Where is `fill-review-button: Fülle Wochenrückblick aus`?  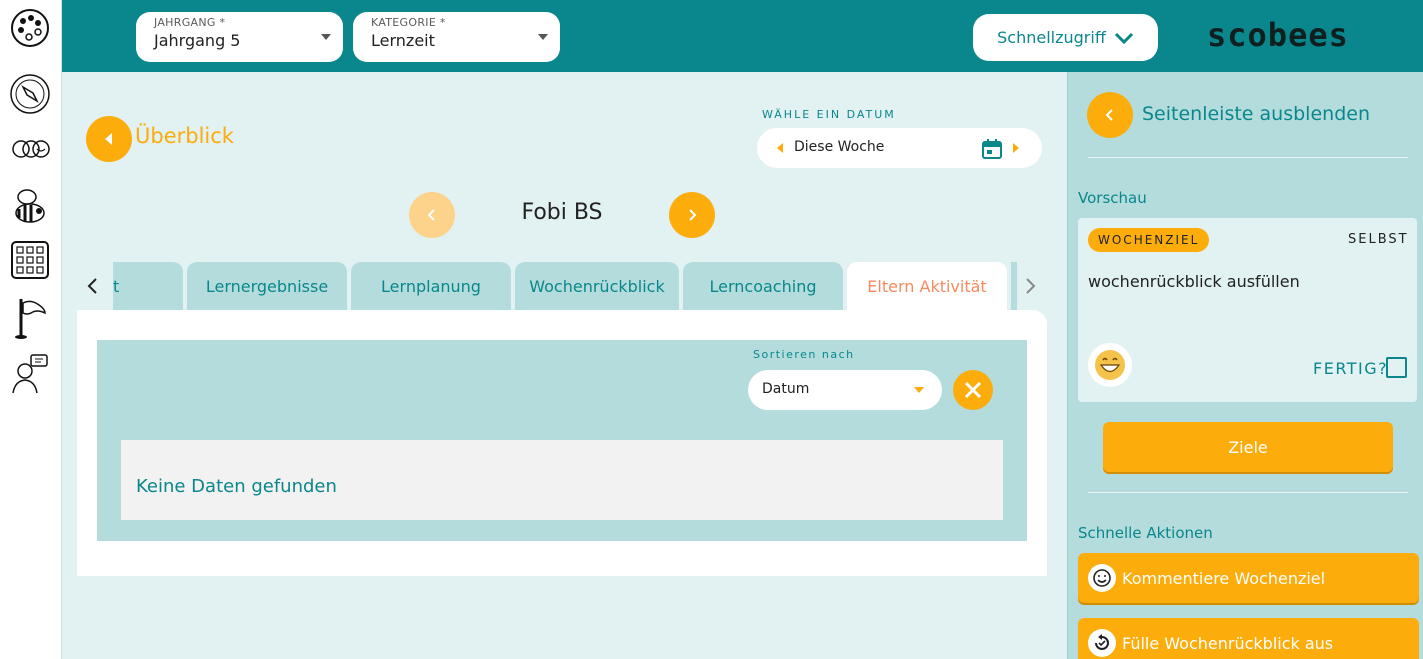
fill-review-button: Fülle Wochenrückblick aus is located at coordinates (1248, 638).